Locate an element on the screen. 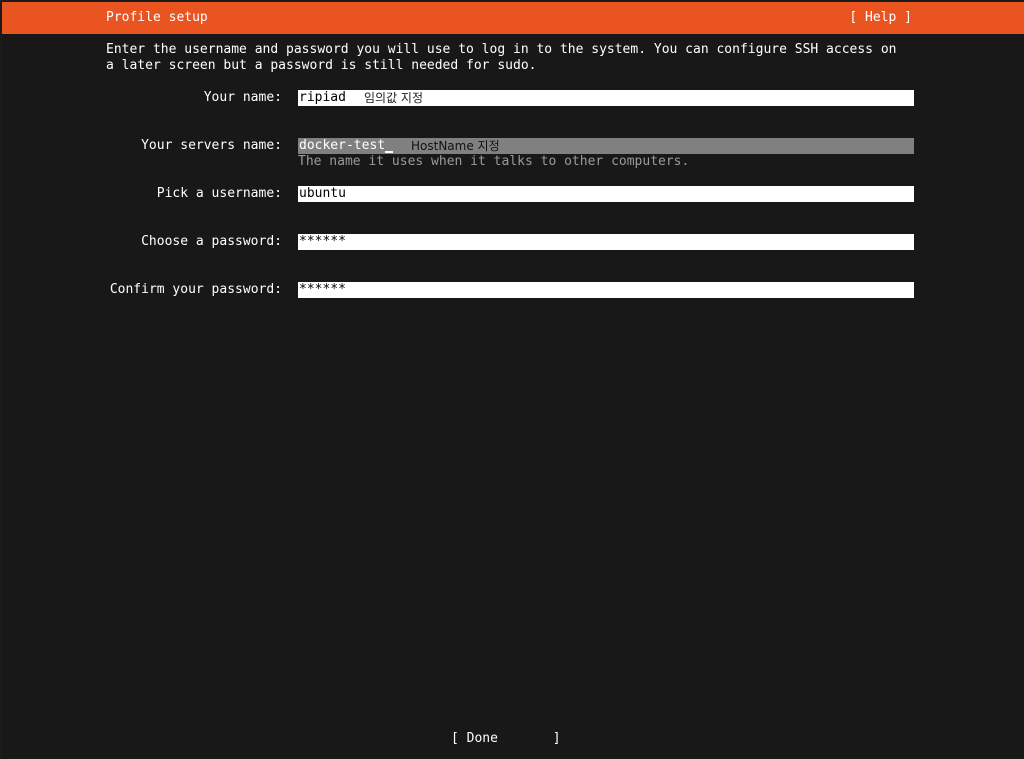  username-label: Pick a username: is located at coordinates (219, 193).